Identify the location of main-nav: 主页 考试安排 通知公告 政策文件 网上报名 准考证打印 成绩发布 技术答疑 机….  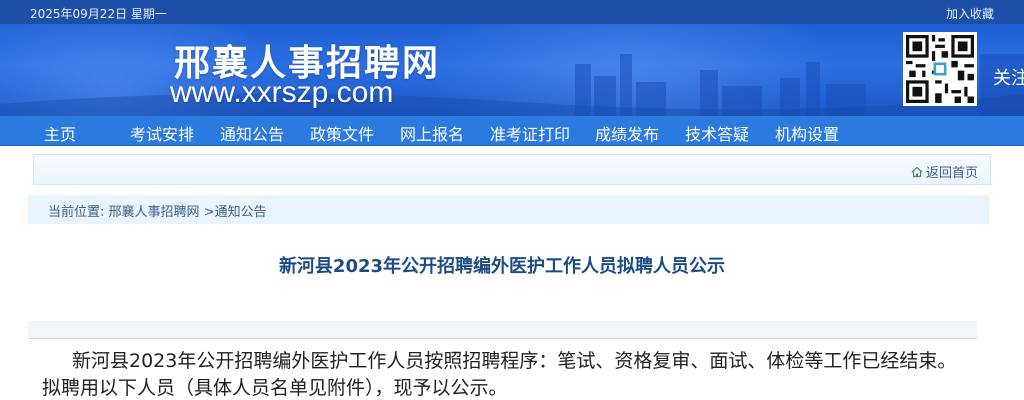
(512, 131).